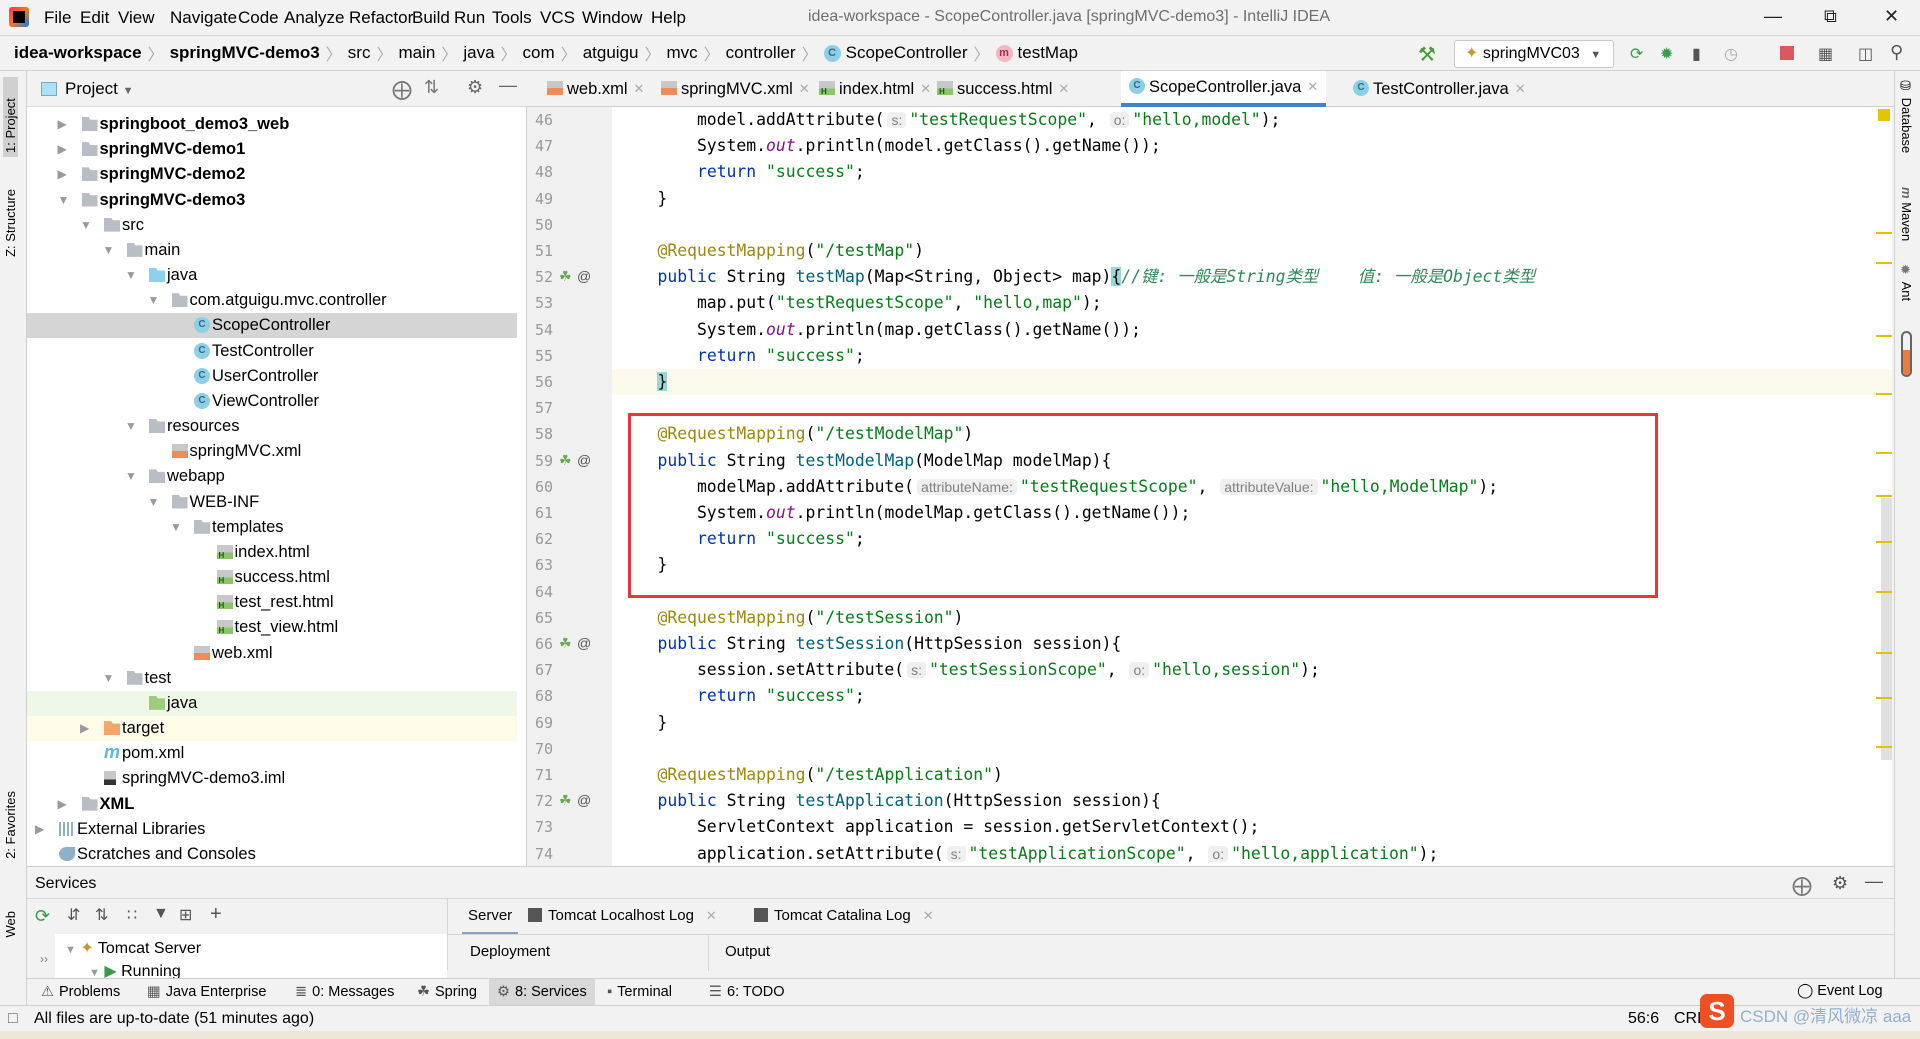 The image size is (1920, 1039). What do you see at coordinates (895, 53) in the screenshot?
I see `breadcrumb-item: C ScopeController` at bounding box center [895, 53].